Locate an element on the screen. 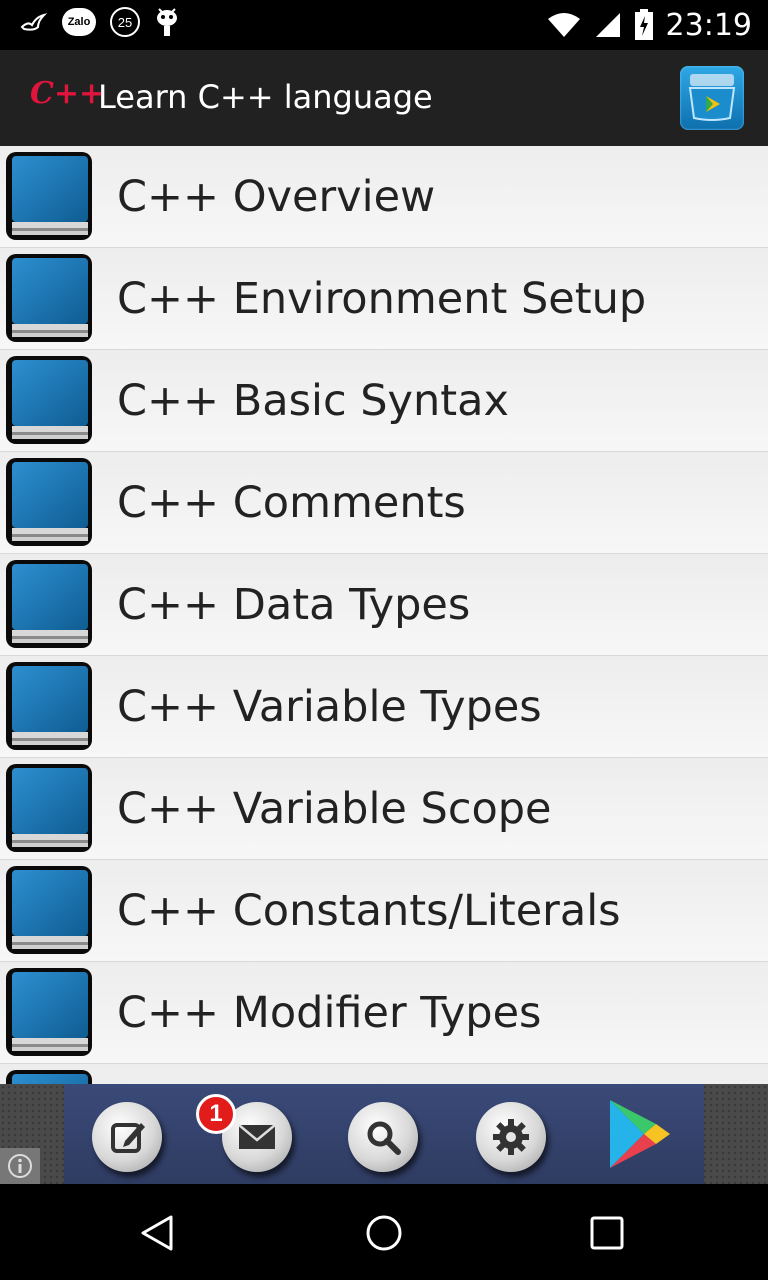 The width and height of the screenshot is (768, 1280). gear-icon is located at coordinates (511, 1137).